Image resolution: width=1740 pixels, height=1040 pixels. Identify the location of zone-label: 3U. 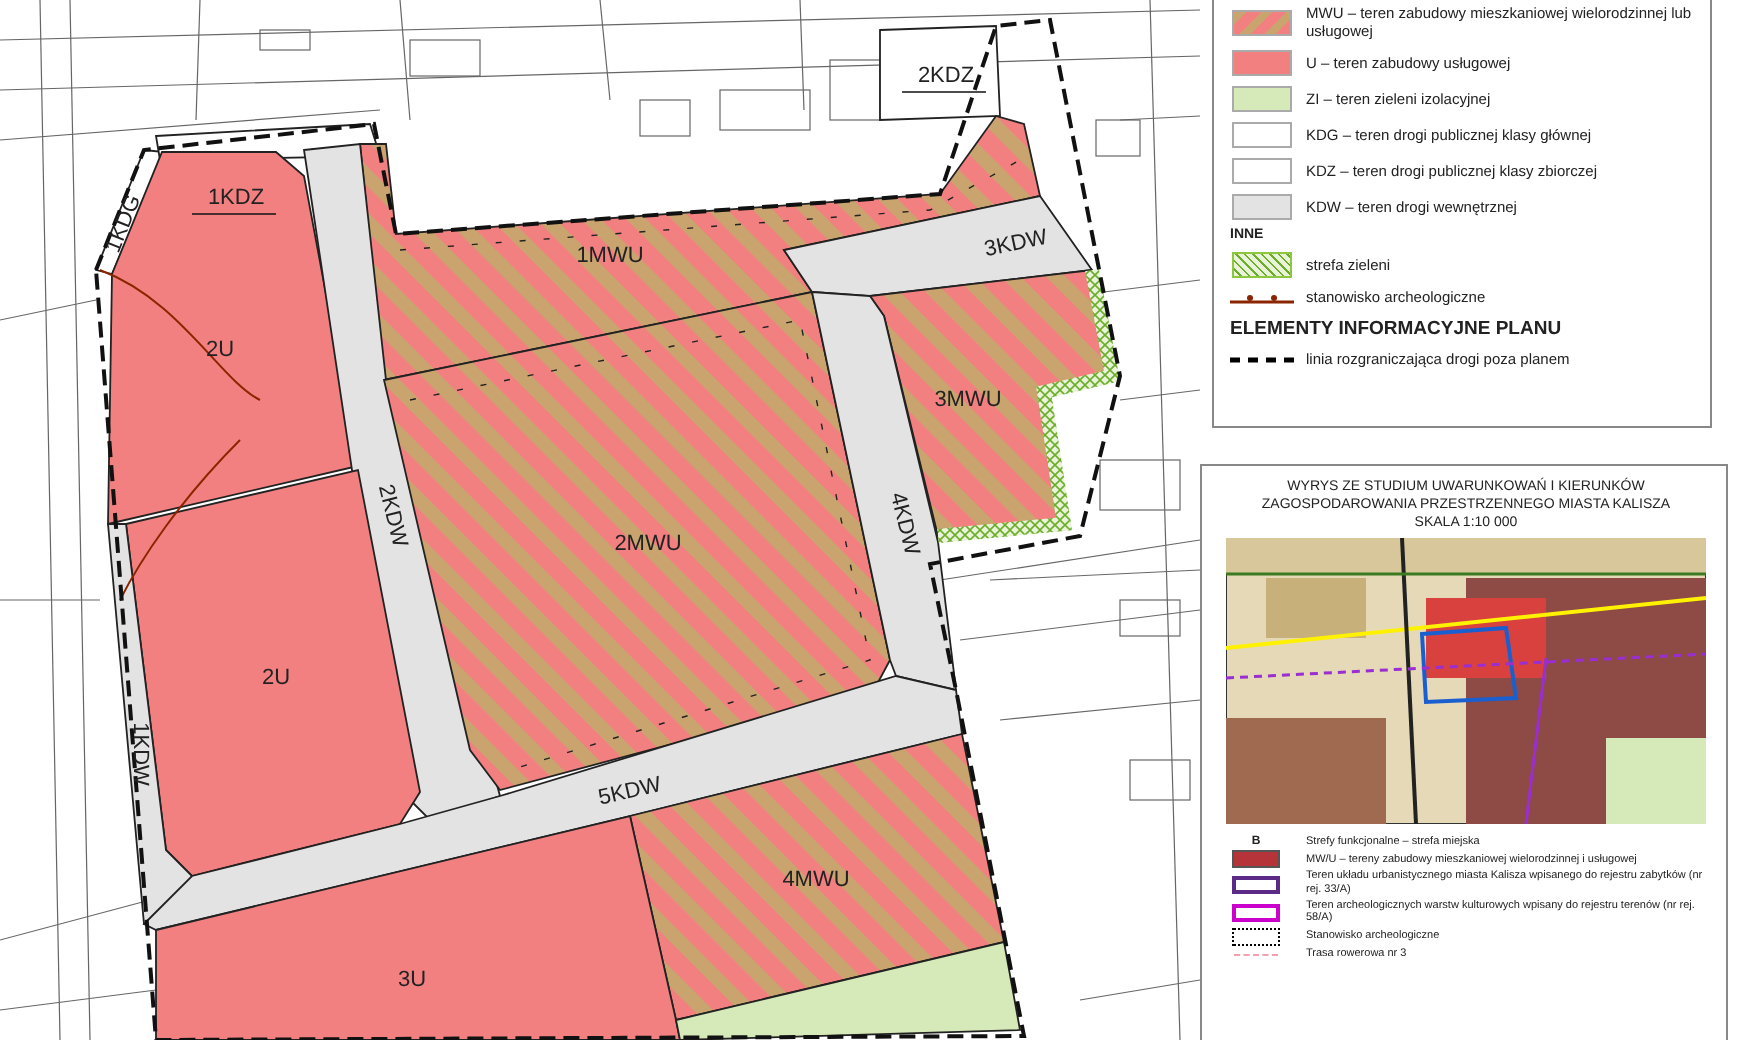
(412, 979).